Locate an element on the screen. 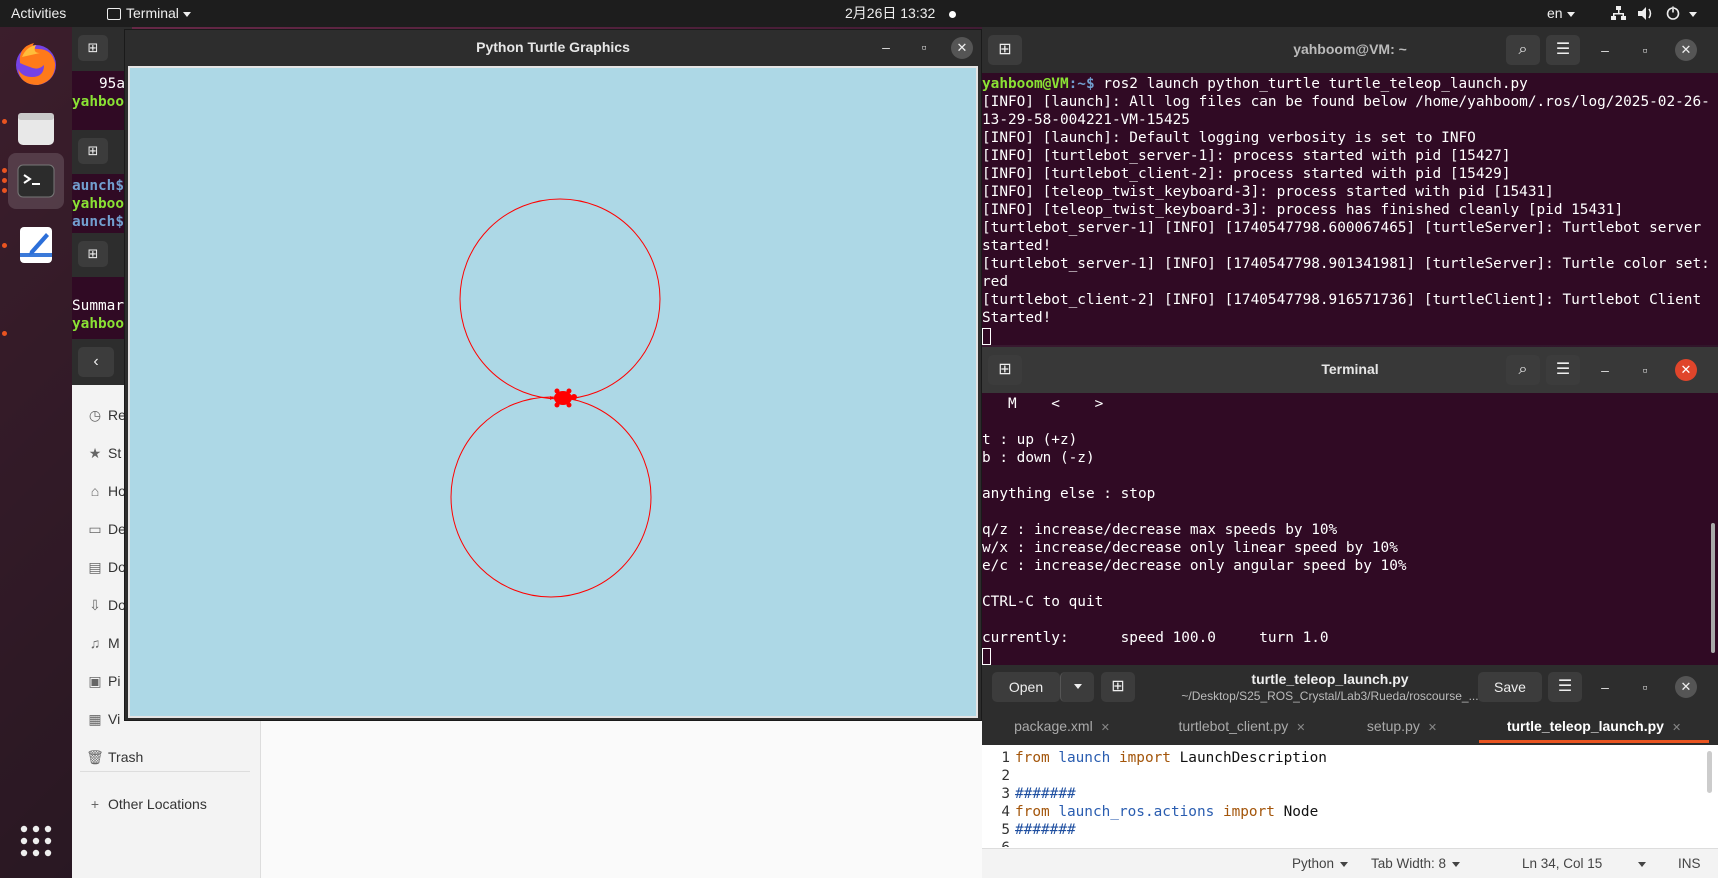 This screenshot has height=878, width=1718. language-selector: en is located at coordinates (1561, 13).